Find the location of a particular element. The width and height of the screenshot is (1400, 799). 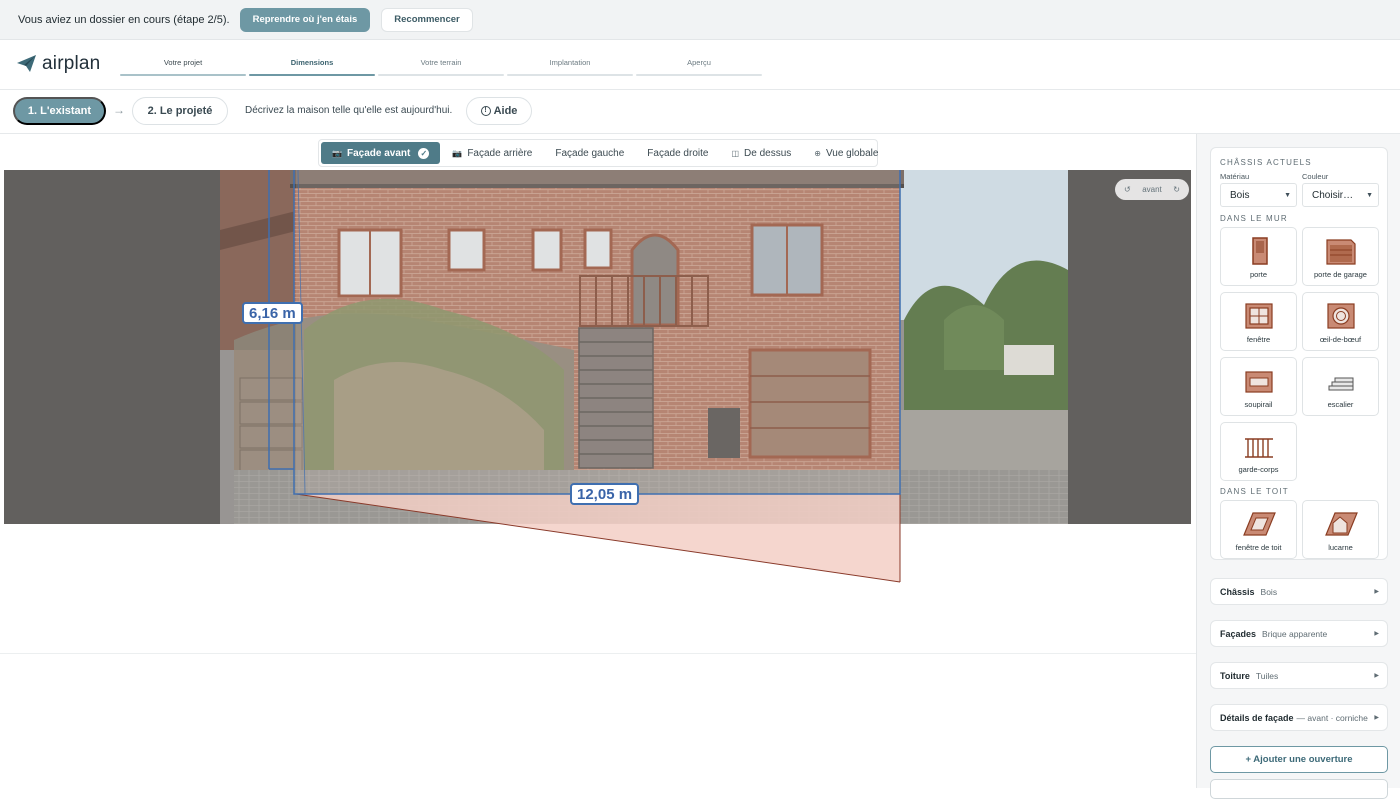

tab-facade-arriere: 📷 Façade arrière is located at coordinates (492, 153).